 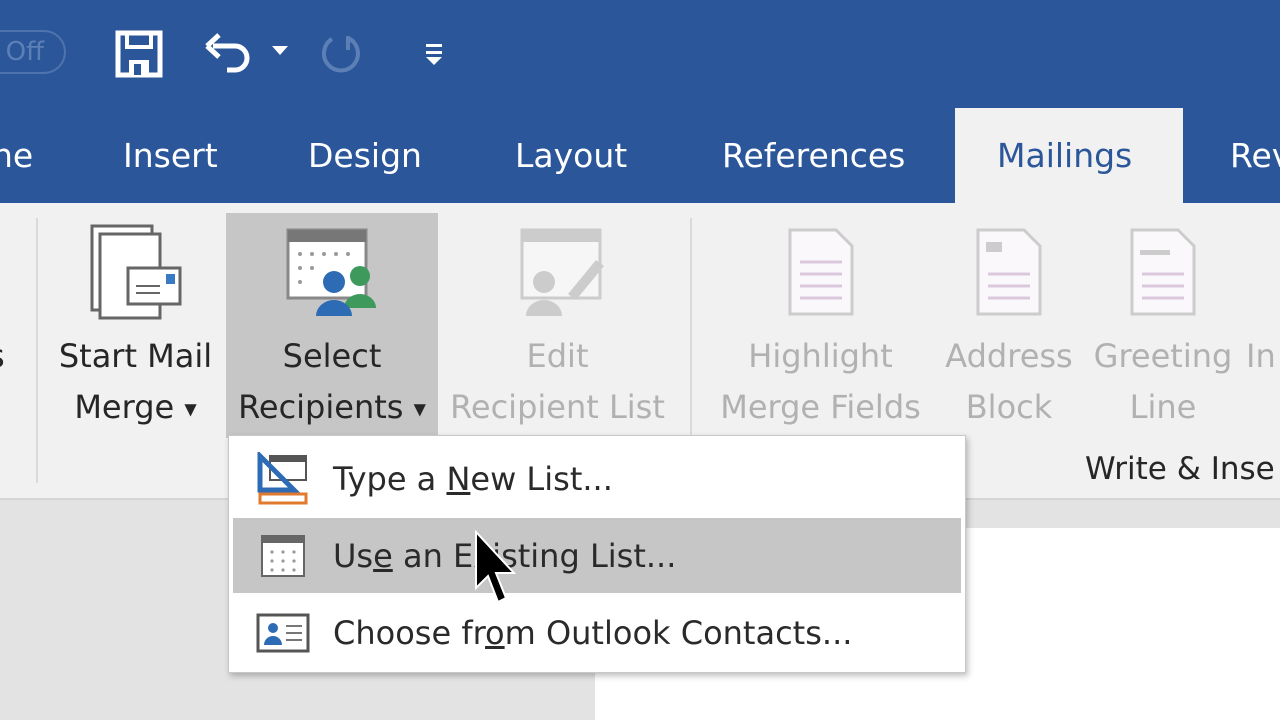 What do you see at coordinates (820, 407) in the screenshot?
I see `button-label-line2: Merge Fields` at bounding box center [820, 407].